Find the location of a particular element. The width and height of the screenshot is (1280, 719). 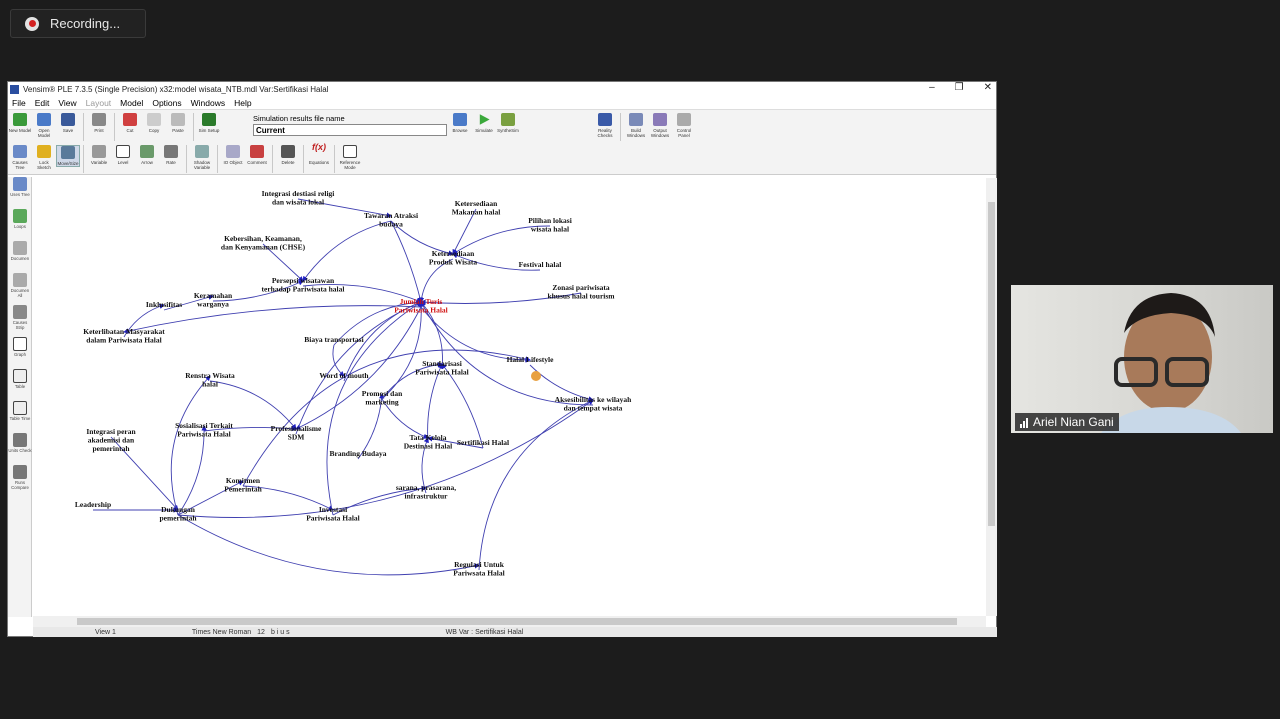

variable-promosi: Promosi dan marketing is located at coordinates (382, 398).